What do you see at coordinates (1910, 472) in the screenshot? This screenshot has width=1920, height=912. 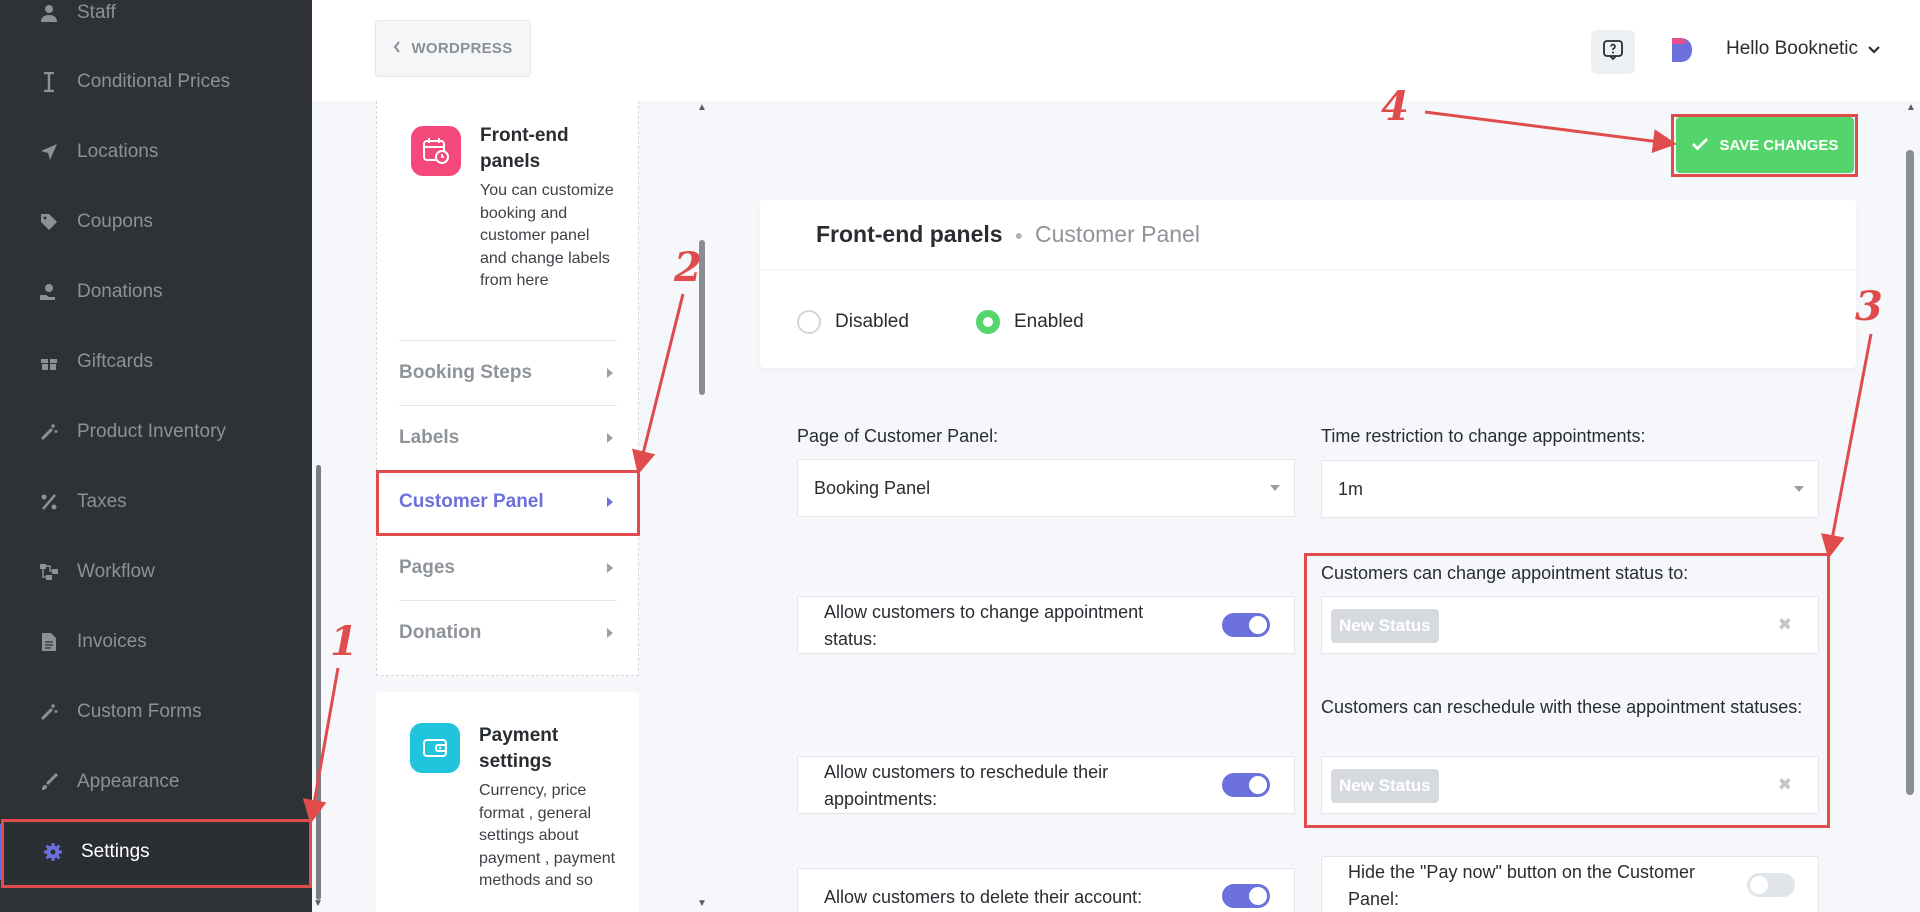 I see `content-scrollbar` at bounding box center [1910, 472].